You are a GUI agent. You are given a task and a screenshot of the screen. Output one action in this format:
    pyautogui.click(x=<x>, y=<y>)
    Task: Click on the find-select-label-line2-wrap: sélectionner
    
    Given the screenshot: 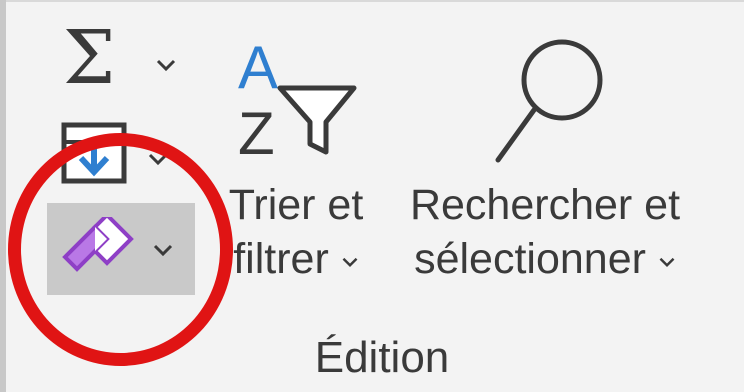 What is the action you would take?
    pyautogui.click(x=545, y=259)
    